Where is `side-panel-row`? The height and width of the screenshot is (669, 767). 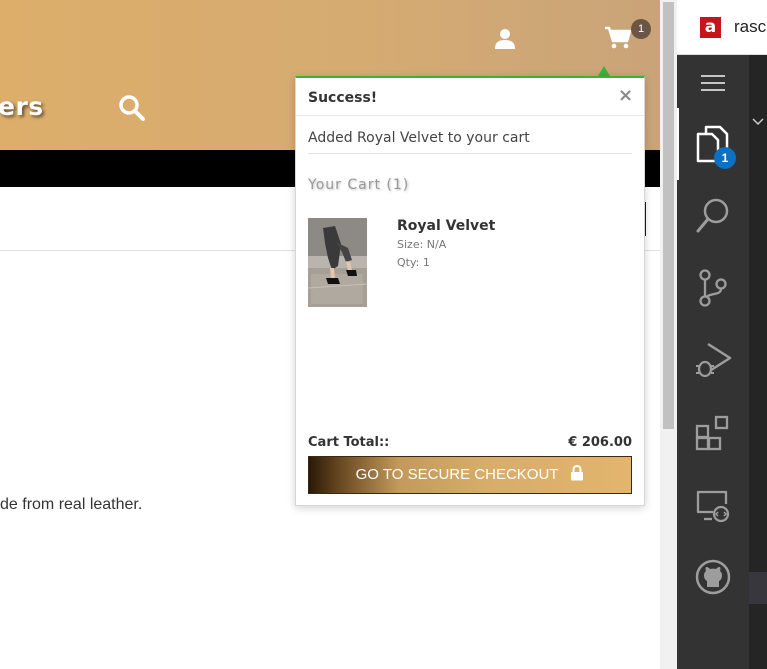 side-panel-row is located at coordinates (758, 588).